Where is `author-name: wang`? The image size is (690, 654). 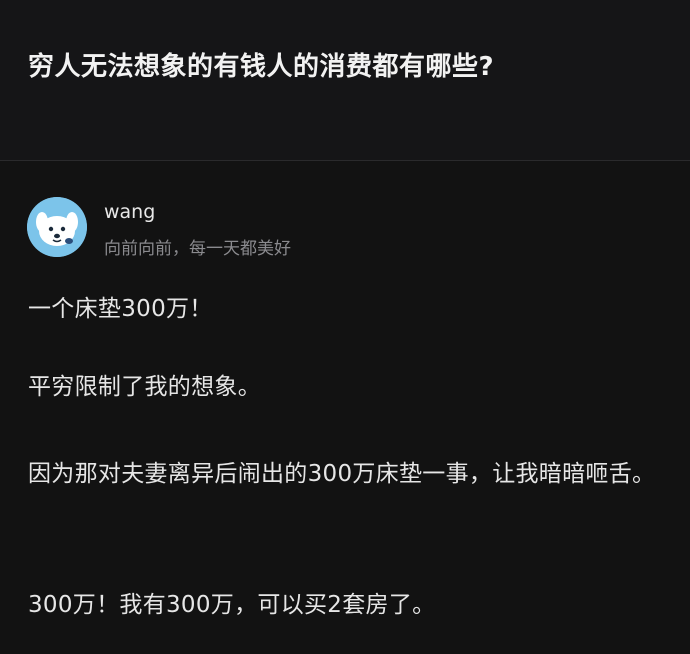 author-name: wang is located at coordinates (129, 212).